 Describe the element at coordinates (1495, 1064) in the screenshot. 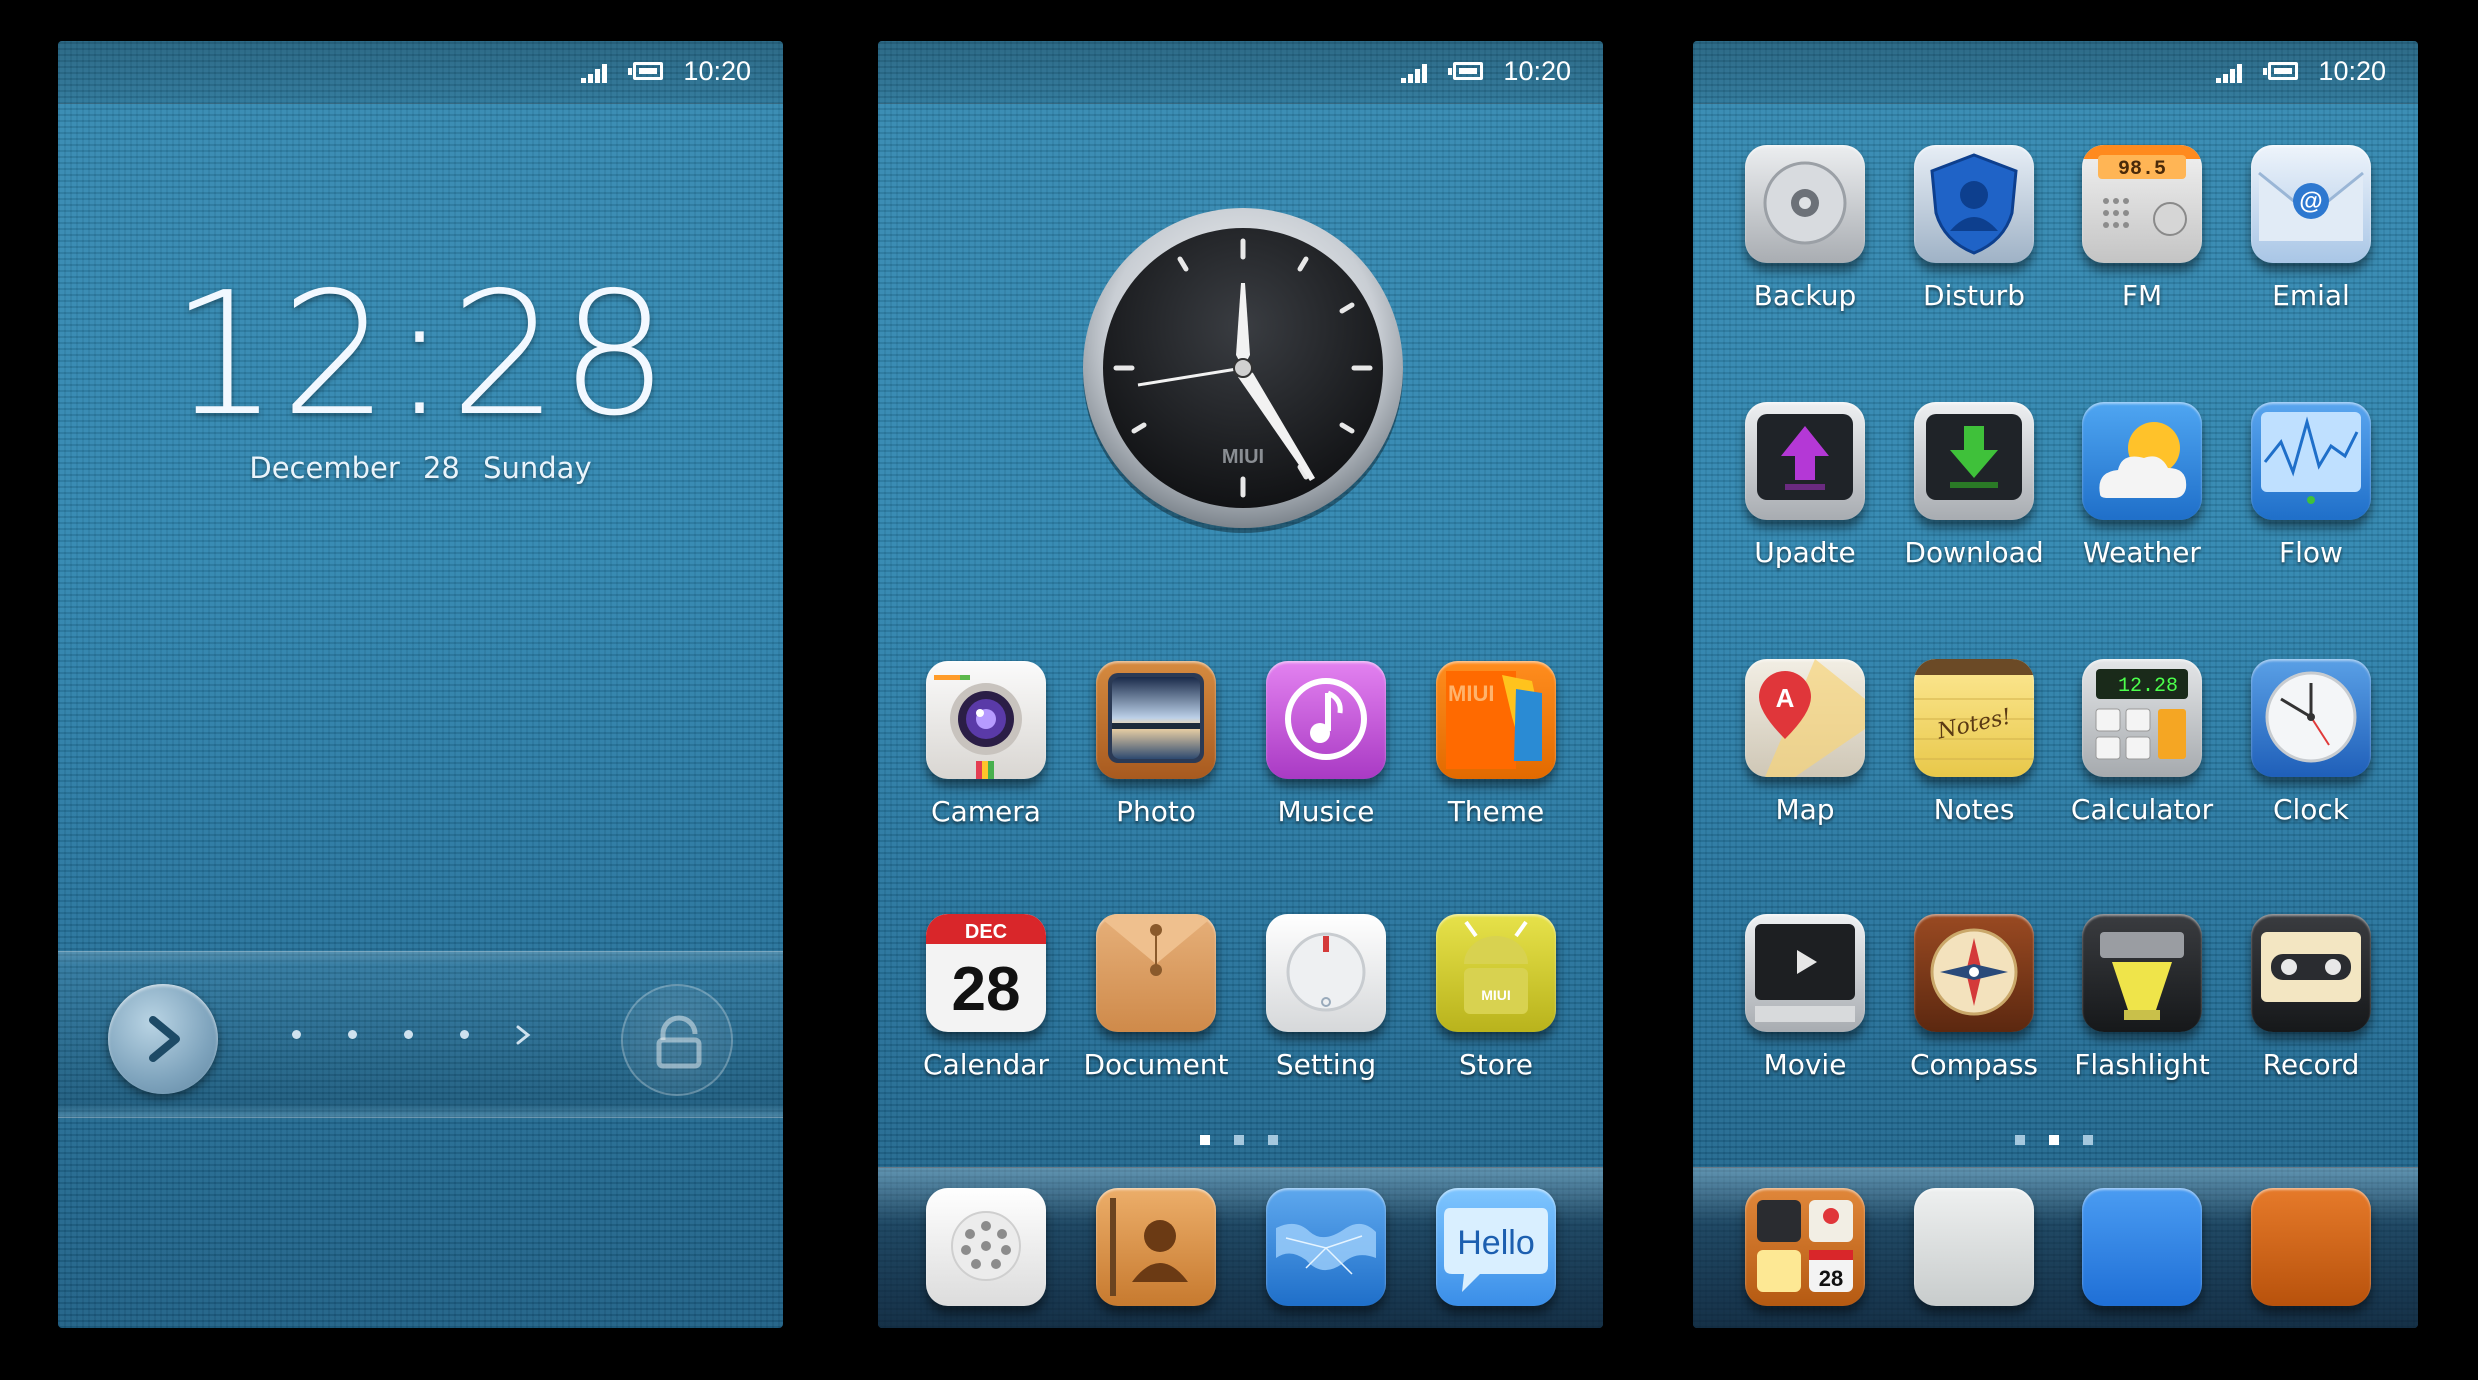

I see `app-label: Store` at that location.